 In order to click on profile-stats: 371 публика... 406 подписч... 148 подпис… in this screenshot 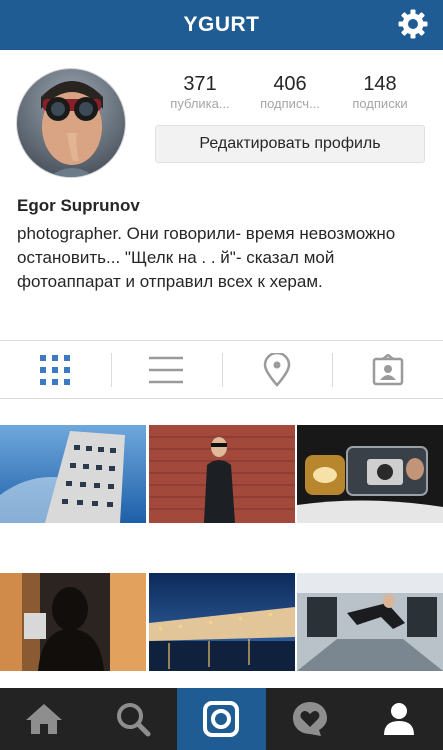, I will do `click(290, 92)`.